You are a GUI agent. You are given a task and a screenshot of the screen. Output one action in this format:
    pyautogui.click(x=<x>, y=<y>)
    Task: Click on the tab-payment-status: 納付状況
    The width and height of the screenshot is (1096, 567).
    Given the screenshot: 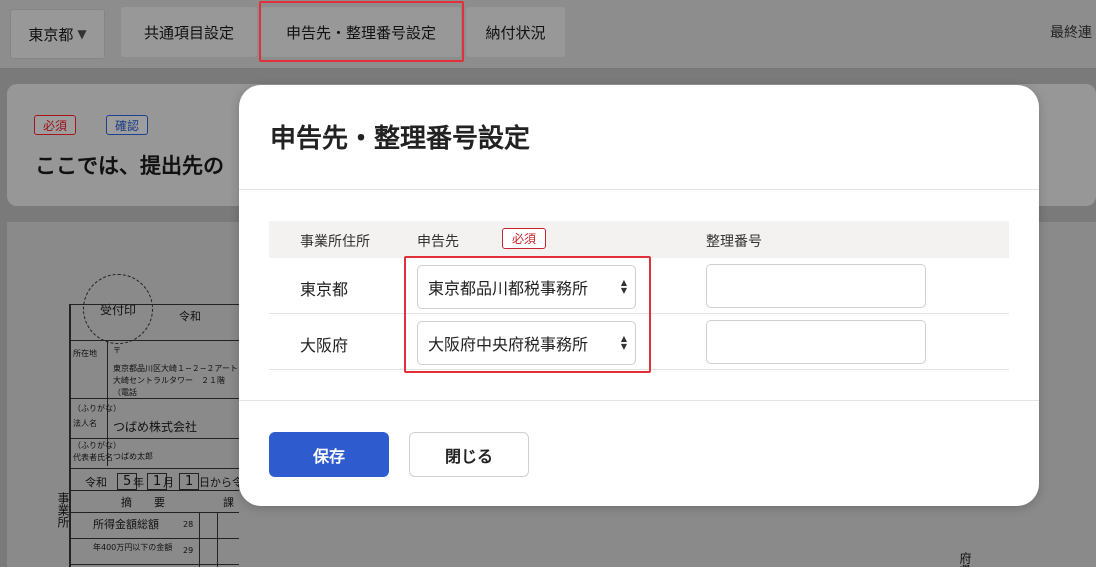 What is the action you would take?
    pyautogui.click(x=515, y=32)
    